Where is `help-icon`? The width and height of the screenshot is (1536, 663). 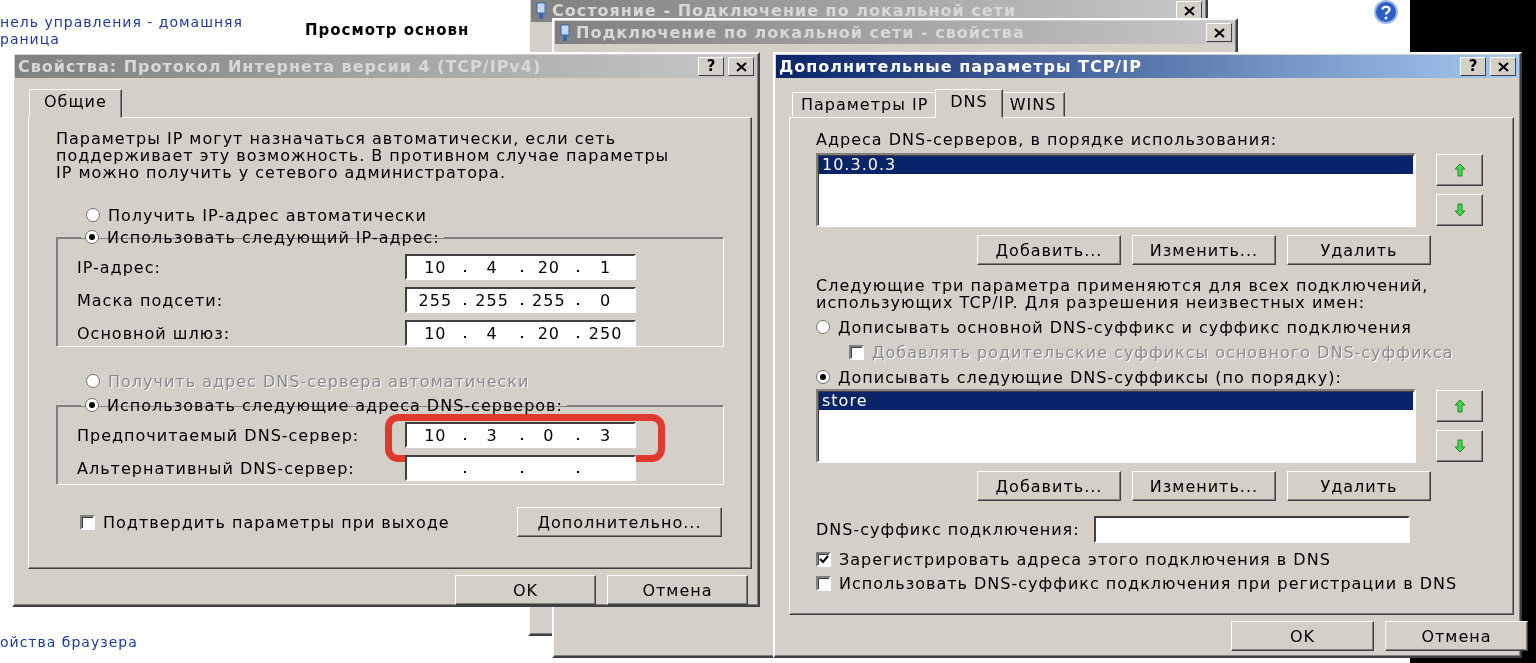 help-icon is located at coordinates (1386, 12).